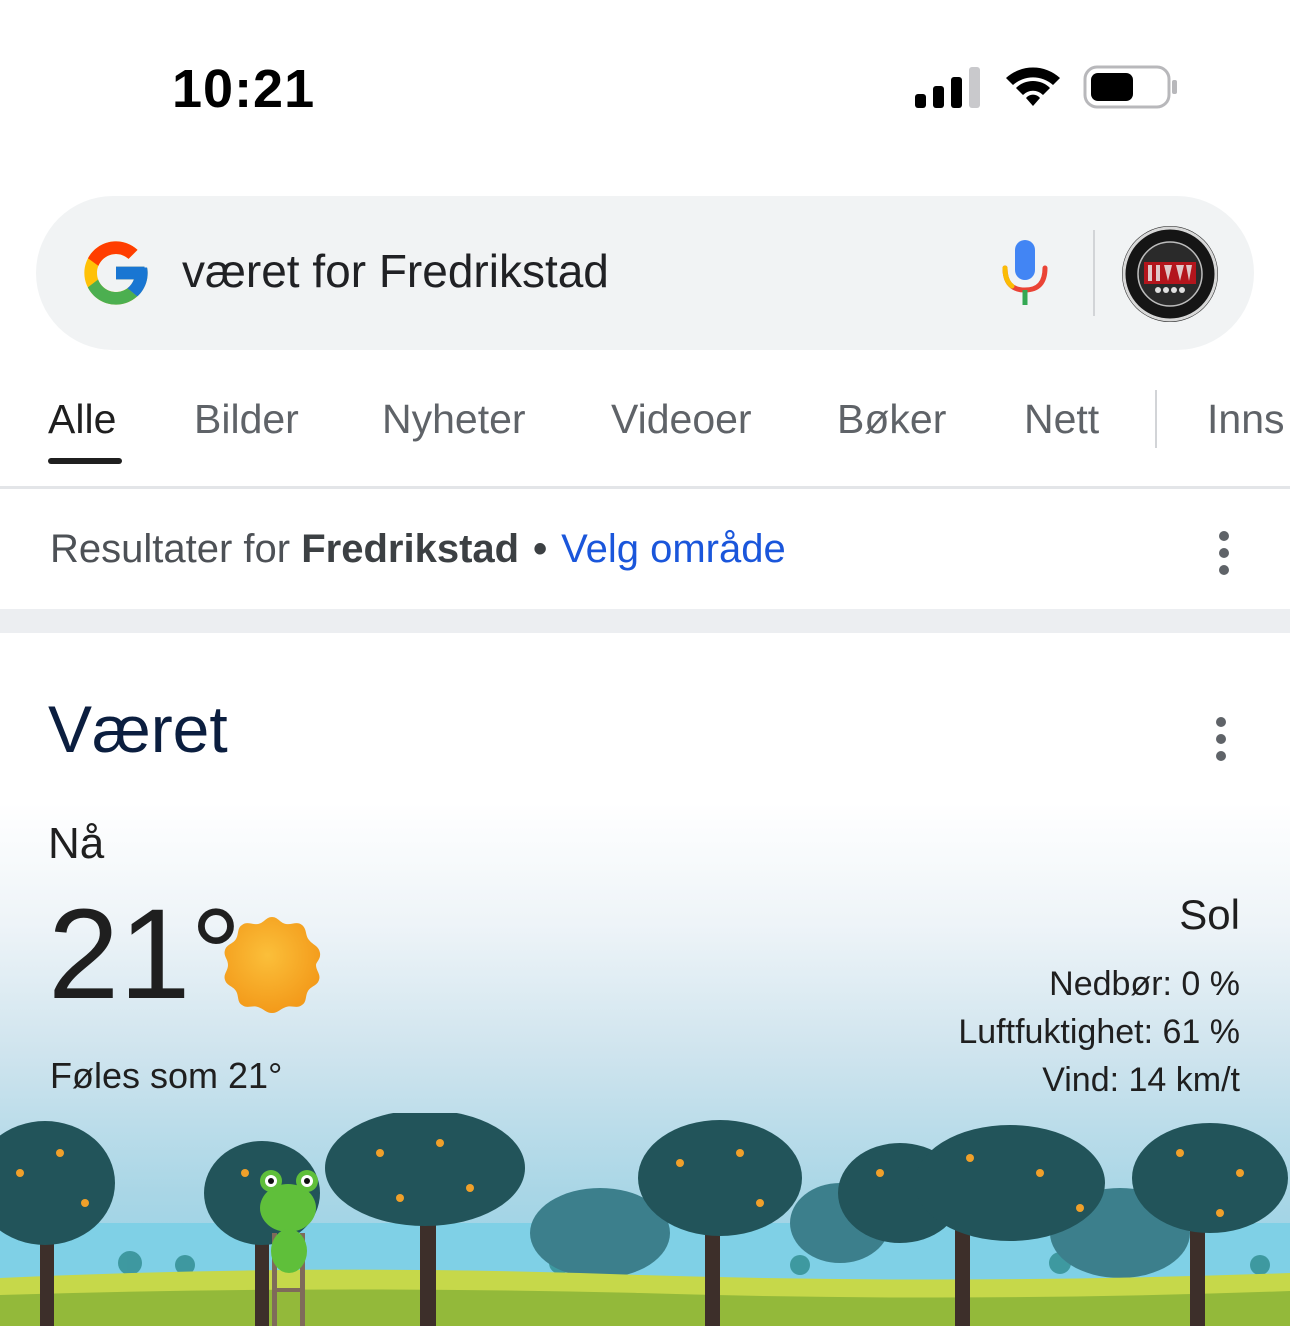 This screenshot has width=1290, height=1326. Describe the element at coordinates (395, 271) in the screenshot. I see `search-input: været for Fredrikstad` at that location.